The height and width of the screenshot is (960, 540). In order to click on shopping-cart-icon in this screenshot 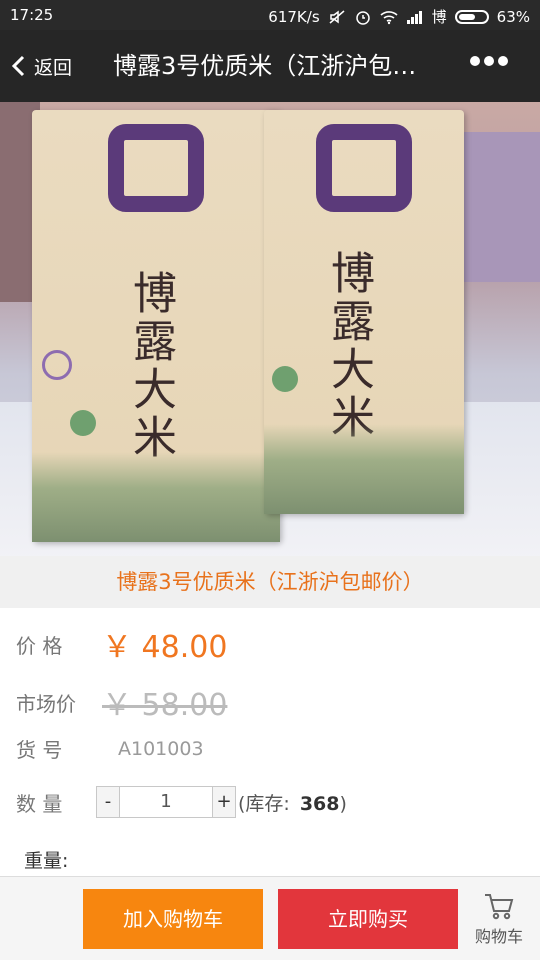, I will do `click(499, 907)`.